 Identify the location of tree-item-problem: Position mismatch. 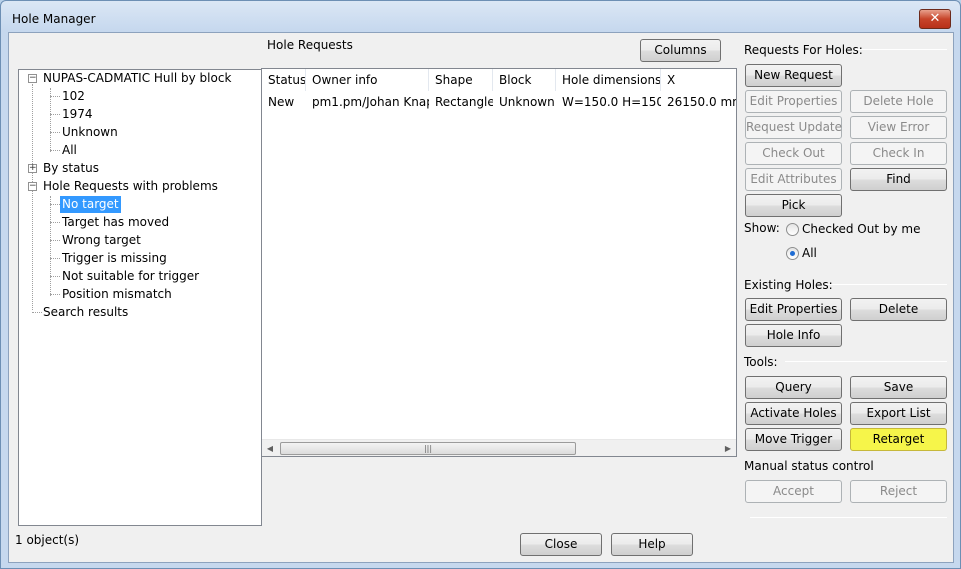
(117, 294).